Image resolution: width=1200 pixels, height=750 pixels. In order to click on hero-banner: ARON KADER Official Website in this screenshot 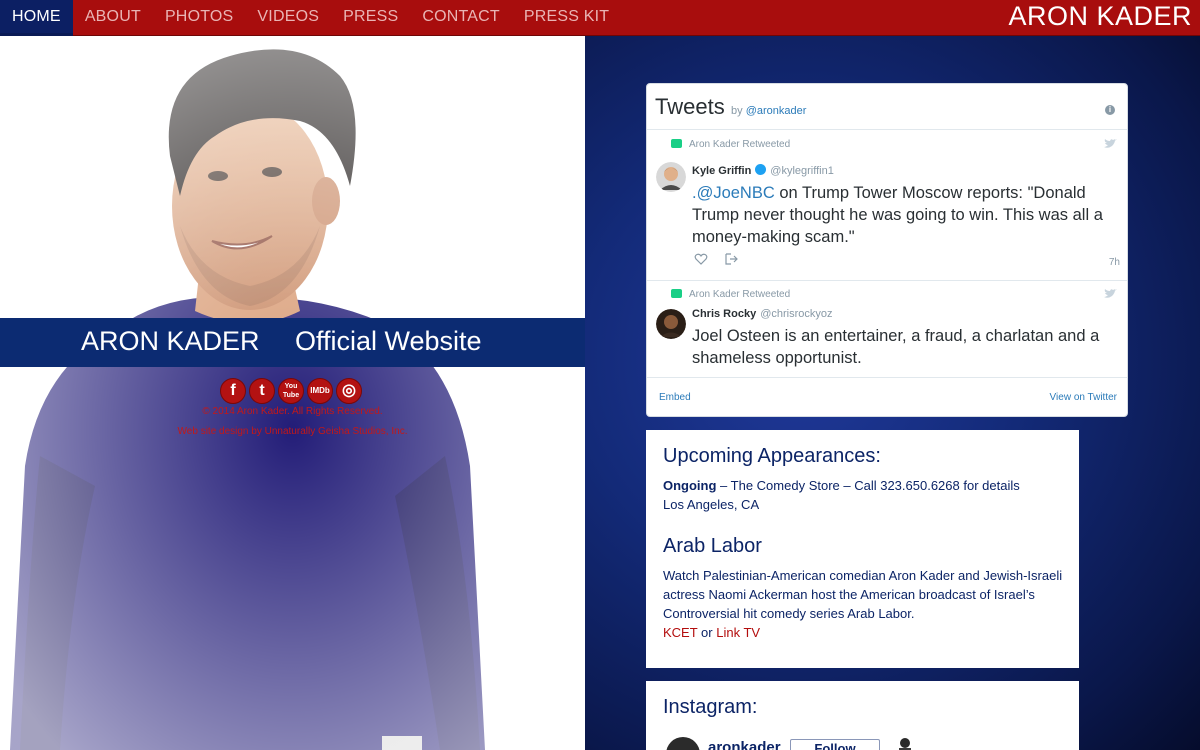, I will do `click(292, 342)`.